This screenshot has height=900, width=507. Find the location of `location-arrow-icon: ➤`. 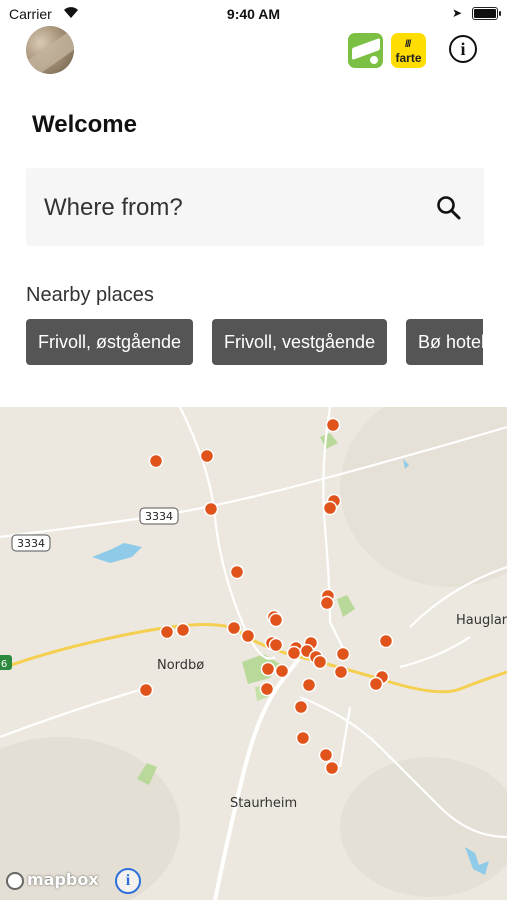

location-arrow-icon: ➤ is located at coordinates (457, 13).